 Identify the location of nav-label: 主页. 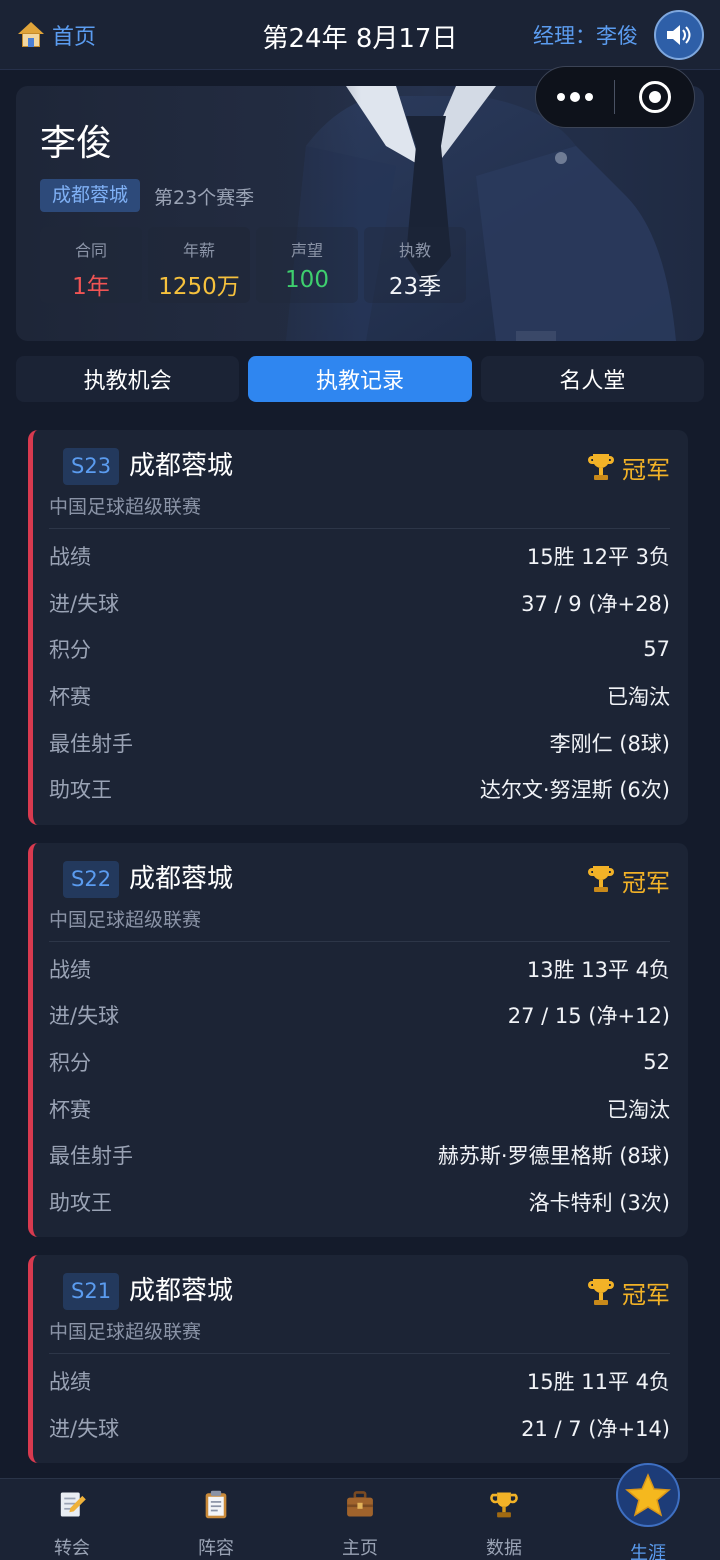
(360, 1548).